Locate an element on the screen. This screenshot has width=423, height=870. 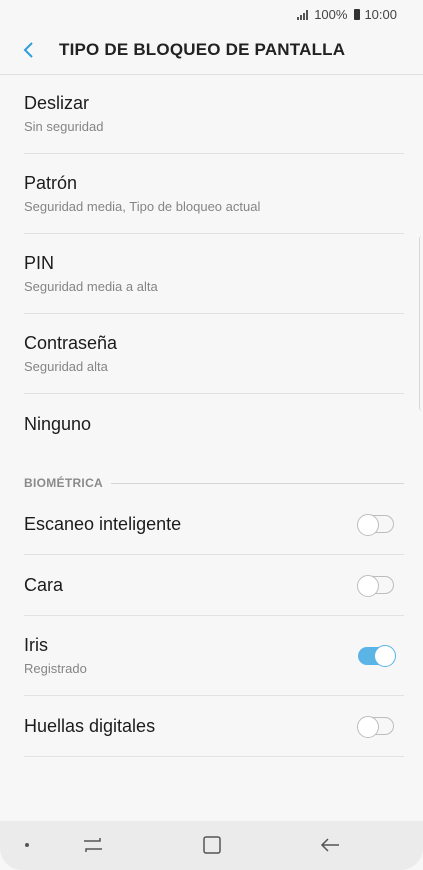
option-subtitle: Seguridad media a alta is located at coordinates (91, 286).